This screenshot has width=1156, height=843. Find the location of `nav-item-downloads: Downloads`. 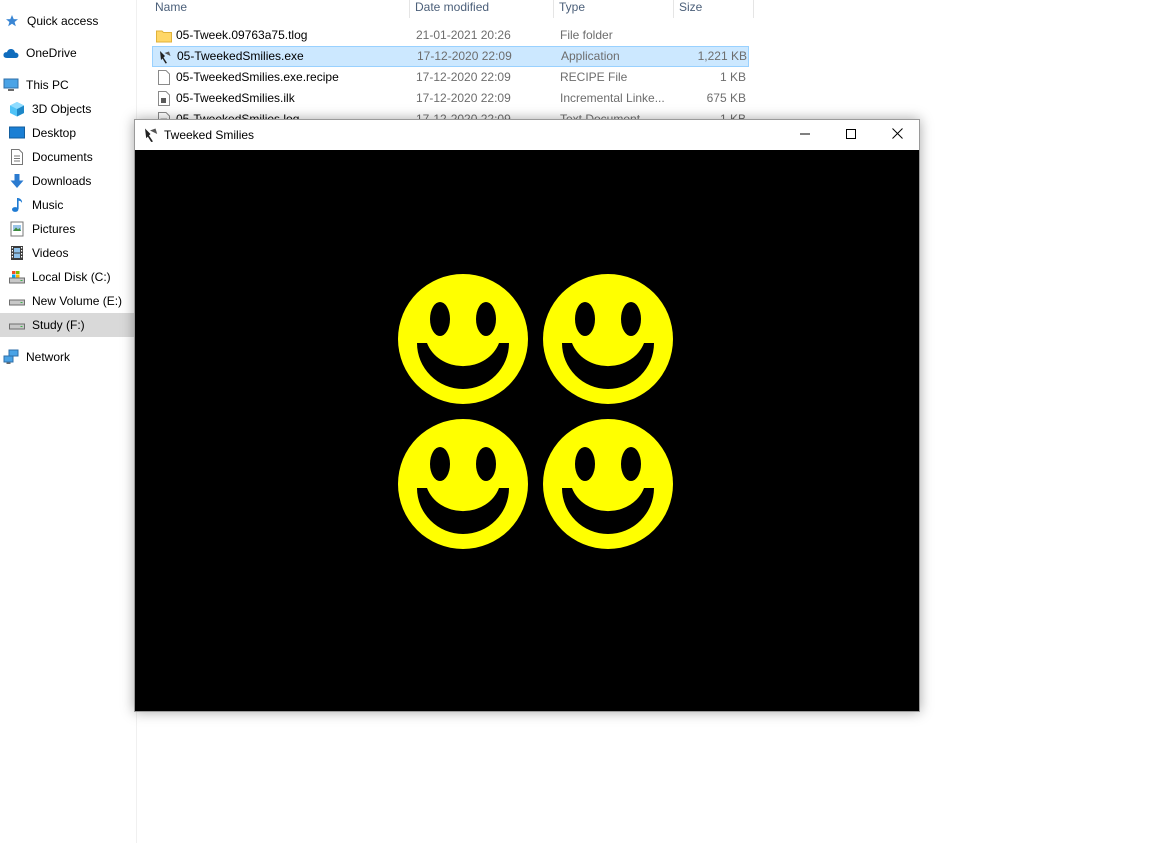

nav-item-downloads: Downloads is located at coordinates (68, 181).